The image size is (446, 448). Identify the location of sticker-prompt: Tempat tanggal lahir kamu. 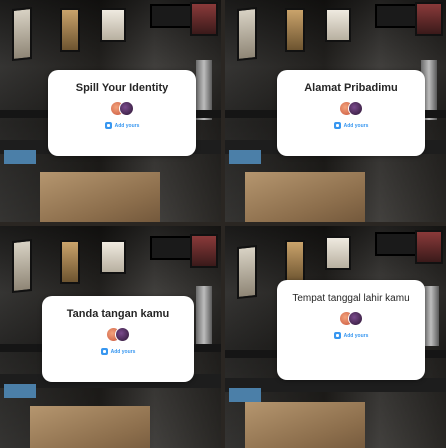
(351, 298).